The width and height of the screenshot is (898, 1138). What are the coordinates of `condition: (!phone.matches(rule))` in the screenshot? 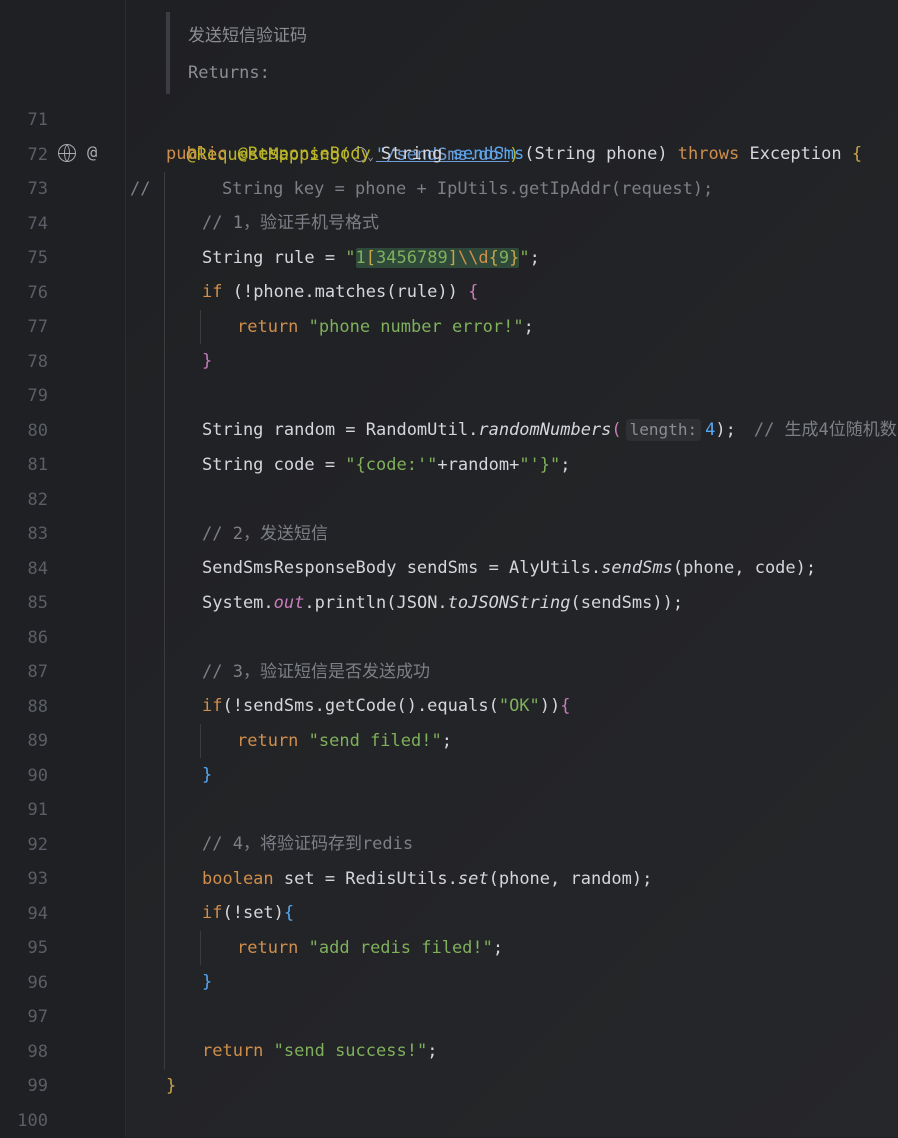 It's located at (350, 292).